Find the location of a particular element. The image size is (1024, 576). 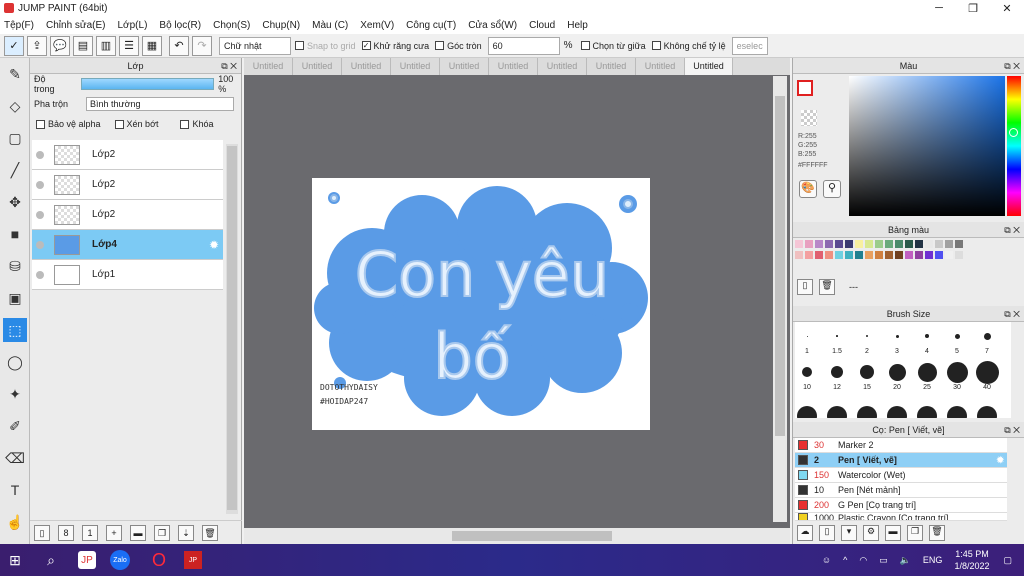

text-tool-icon: T is located at coordinates (15, 490).